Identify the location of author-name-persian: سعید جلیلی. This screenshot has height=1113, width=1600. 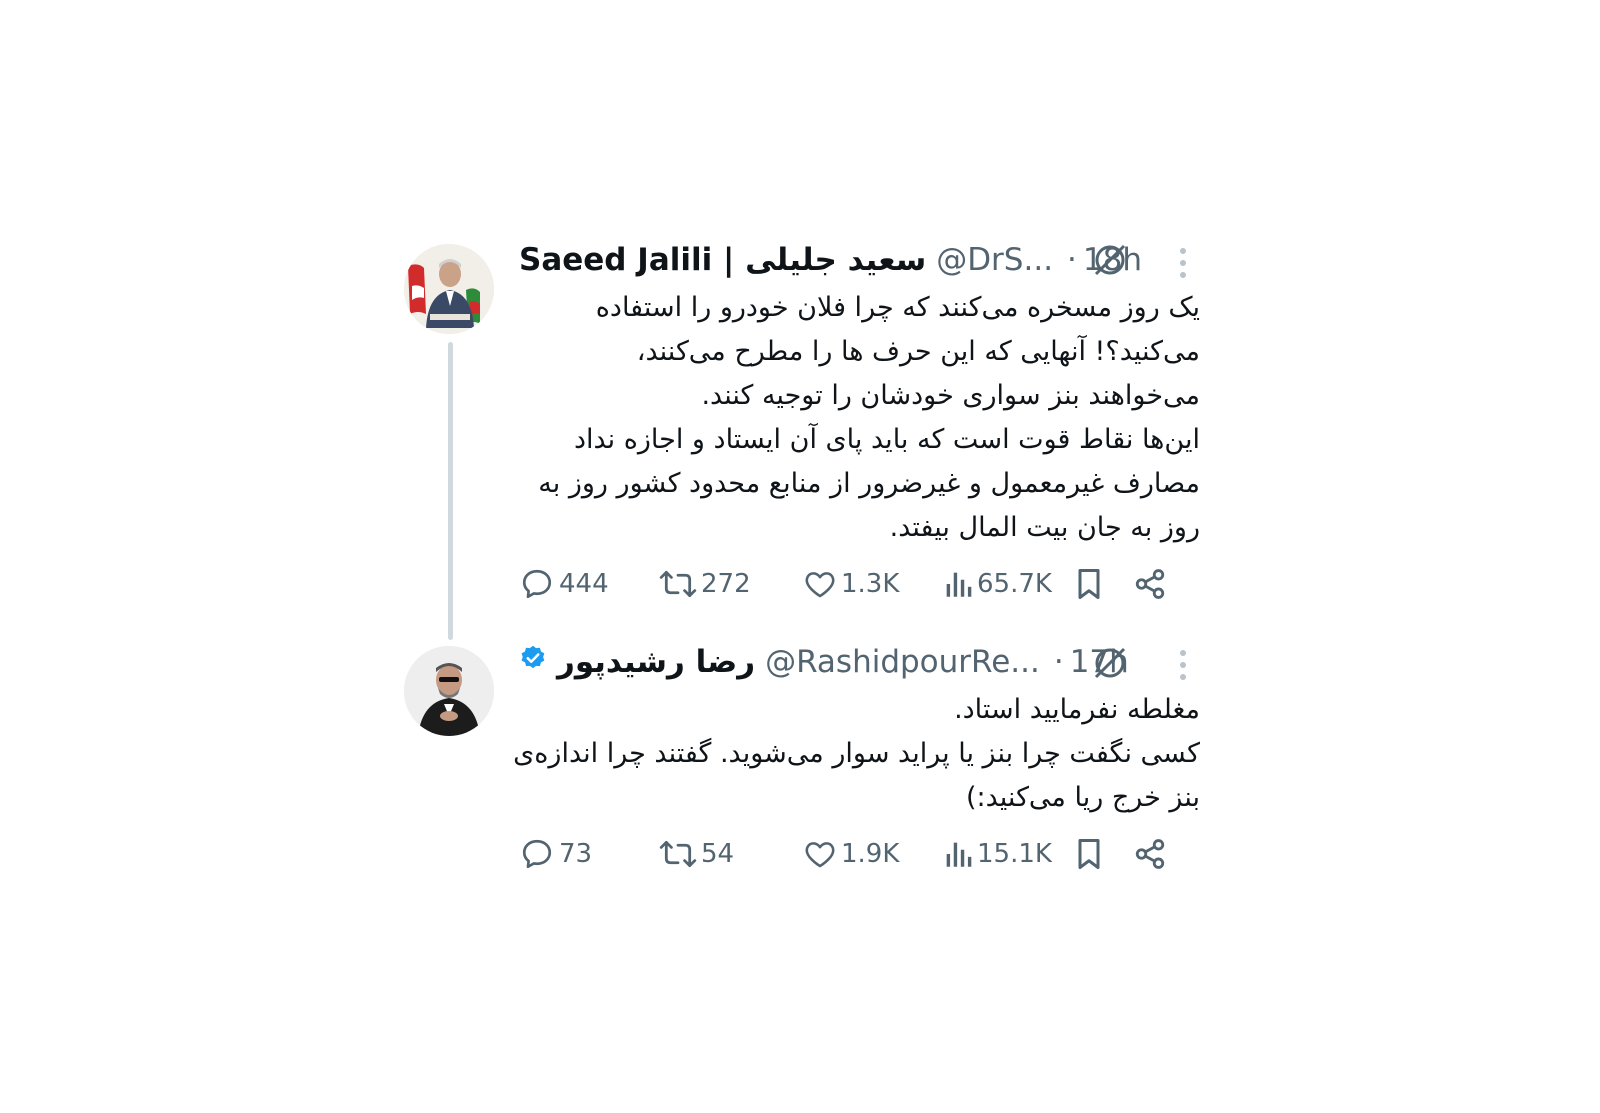
(835, 260).